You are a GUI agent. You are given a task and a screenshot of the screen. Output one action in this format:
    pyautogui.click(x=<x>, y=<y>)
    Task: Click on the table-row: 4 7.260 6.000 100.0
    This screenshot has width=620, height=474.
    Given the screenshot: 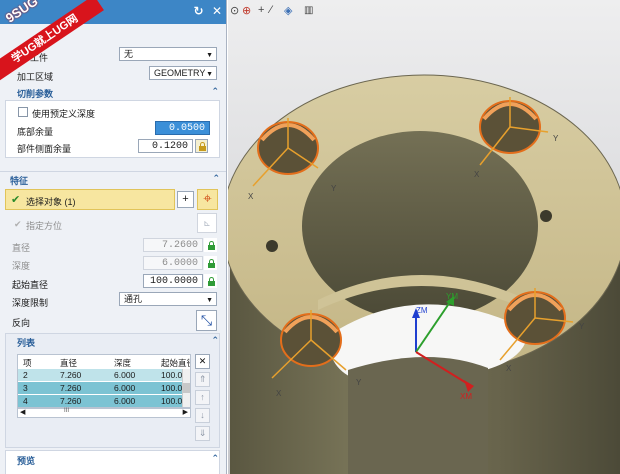 What is the action you would take?
    pyautogui.click(x=104, y=401)
    